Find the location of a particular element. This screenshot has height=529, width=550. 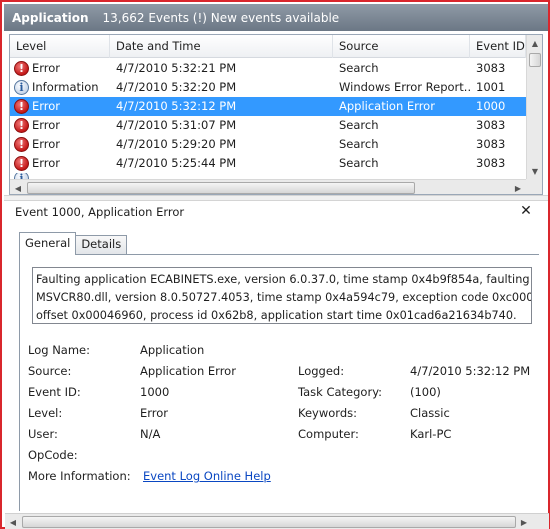

tab-general: General is located at coordinates (48, 243).